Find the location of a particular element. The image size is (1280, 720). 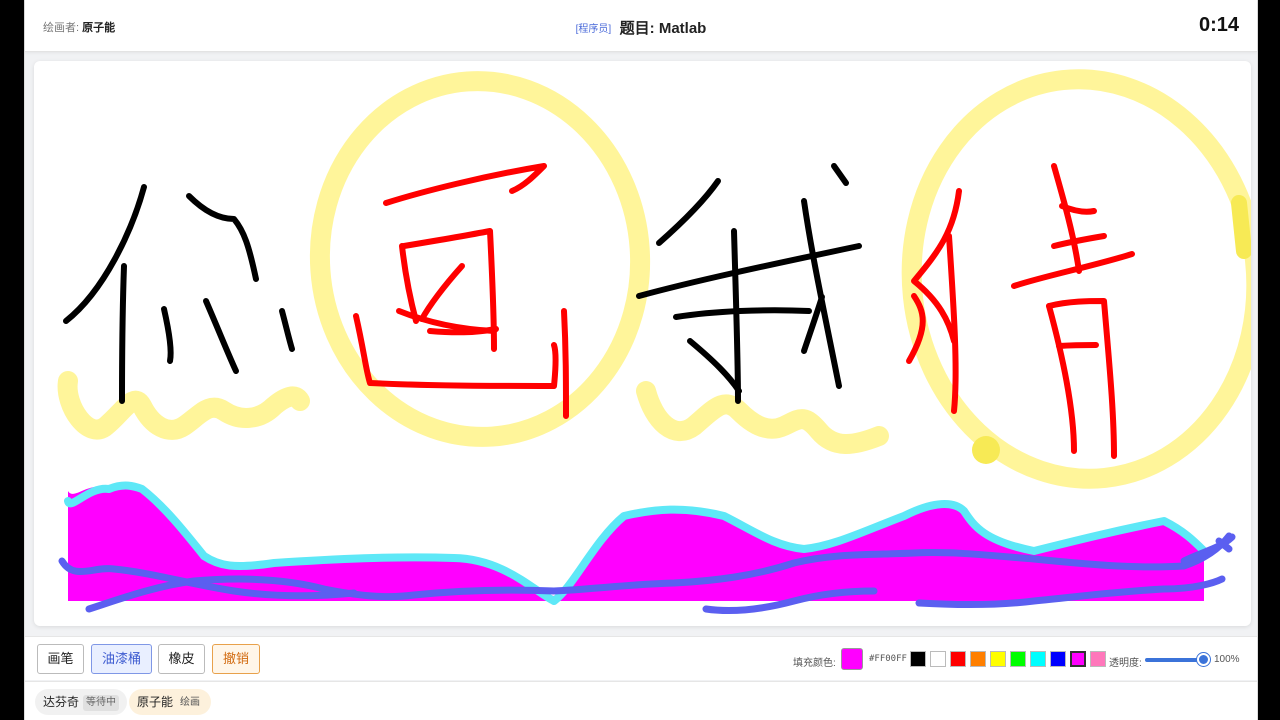

swatch-black is located at coordinates (918, 659).